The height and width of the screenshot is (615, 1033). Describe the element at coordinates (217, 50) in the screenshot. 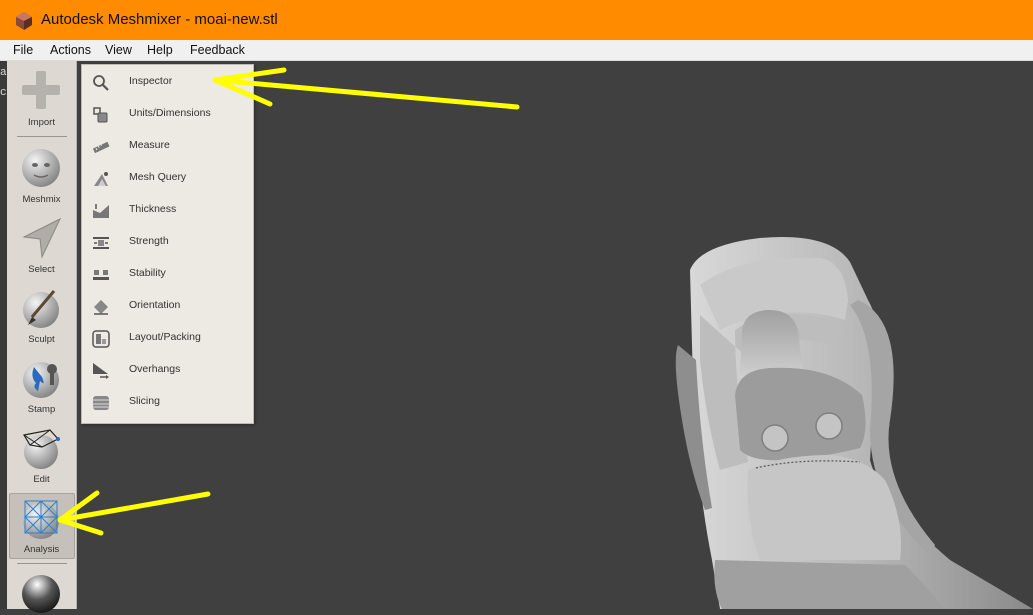

I see `menu-feedback: Feedback` at that location.